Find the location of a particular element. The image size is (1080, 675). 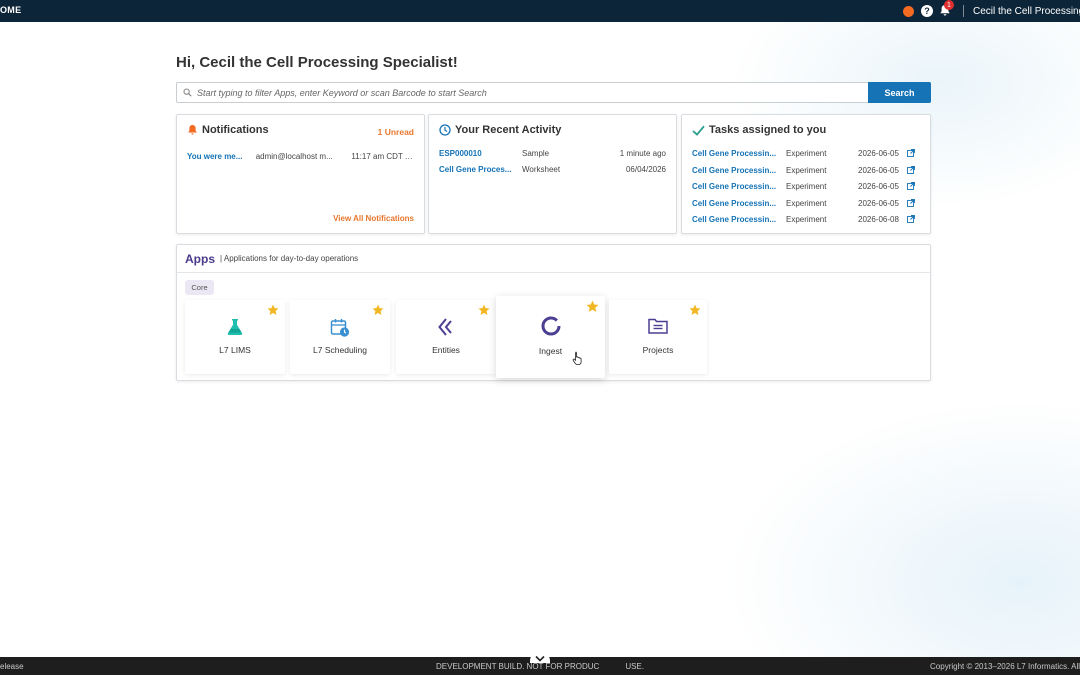

notifications-bell: 1 is located at coordinates (946, 9).